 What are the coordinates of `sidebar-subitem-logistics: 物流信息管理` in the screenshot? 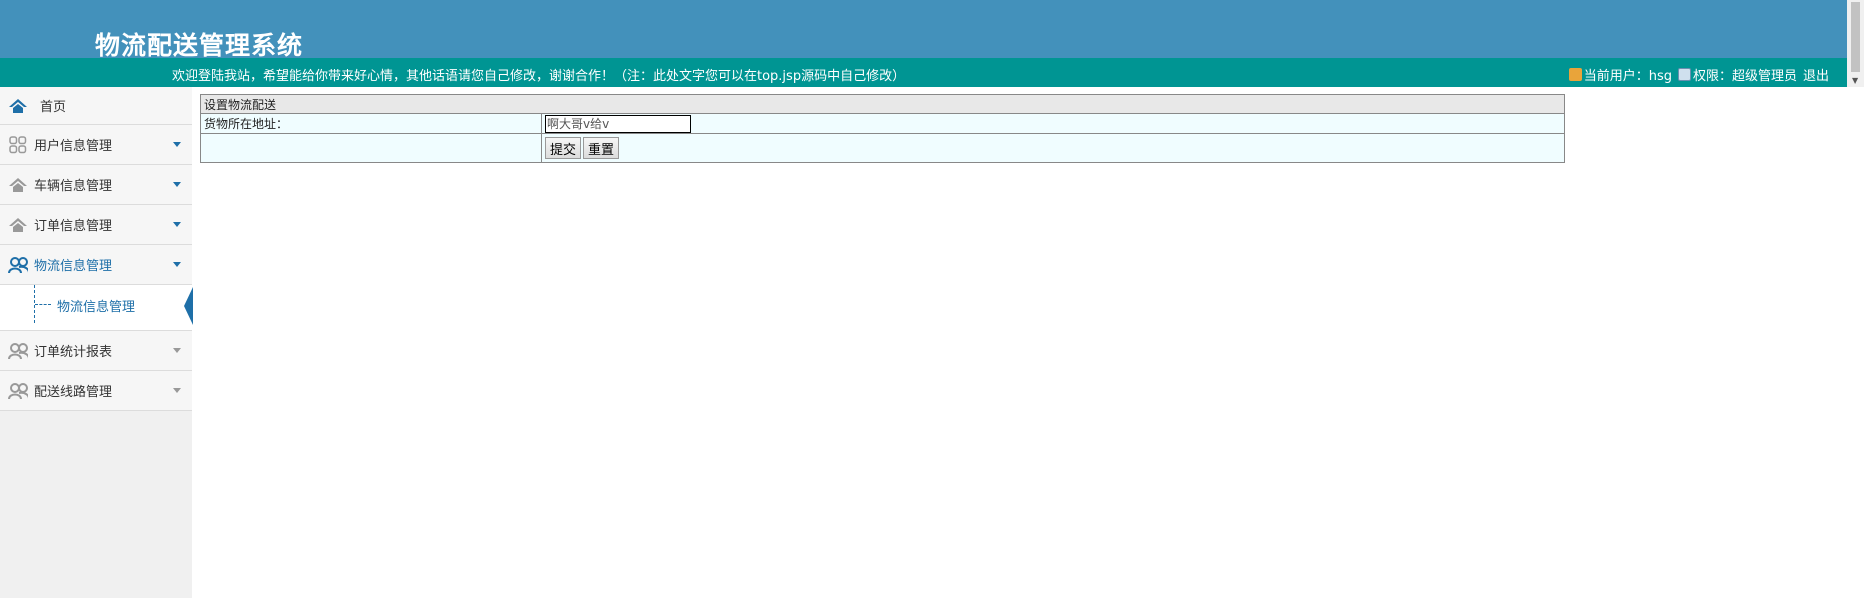 It's located at (96, 308).